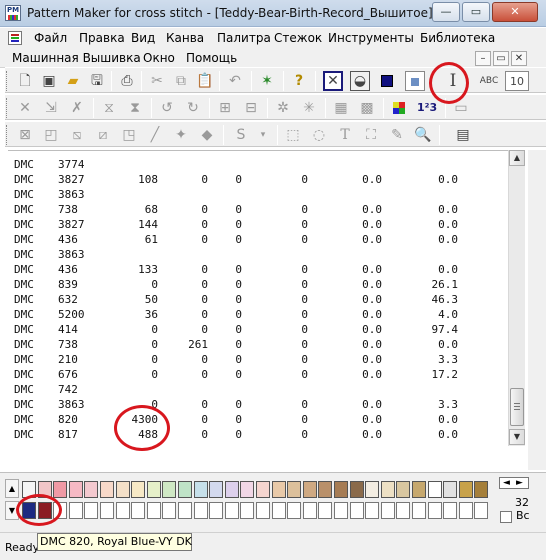 The height and width of the screenshot is (560, 546). What do you see at coordinates (241, 135) in the screenshot?
I see `stroke-s-icon: S` at bounding box center [241, 135].